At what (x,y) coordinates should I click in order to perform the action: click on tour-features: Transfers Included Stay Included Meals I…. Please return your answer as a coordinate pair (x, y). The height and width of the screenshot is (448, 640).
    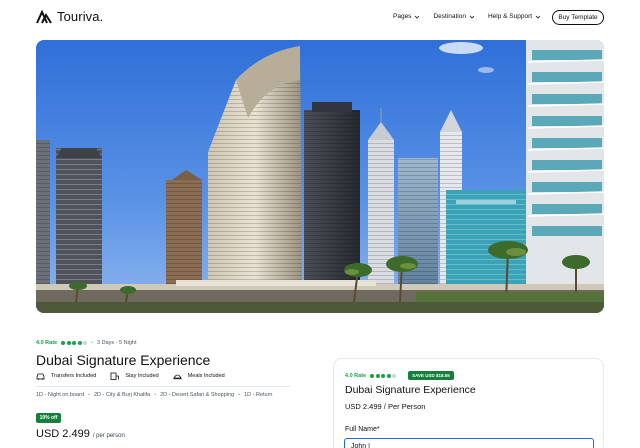
    Looking at the image, I should click on (130, 376).